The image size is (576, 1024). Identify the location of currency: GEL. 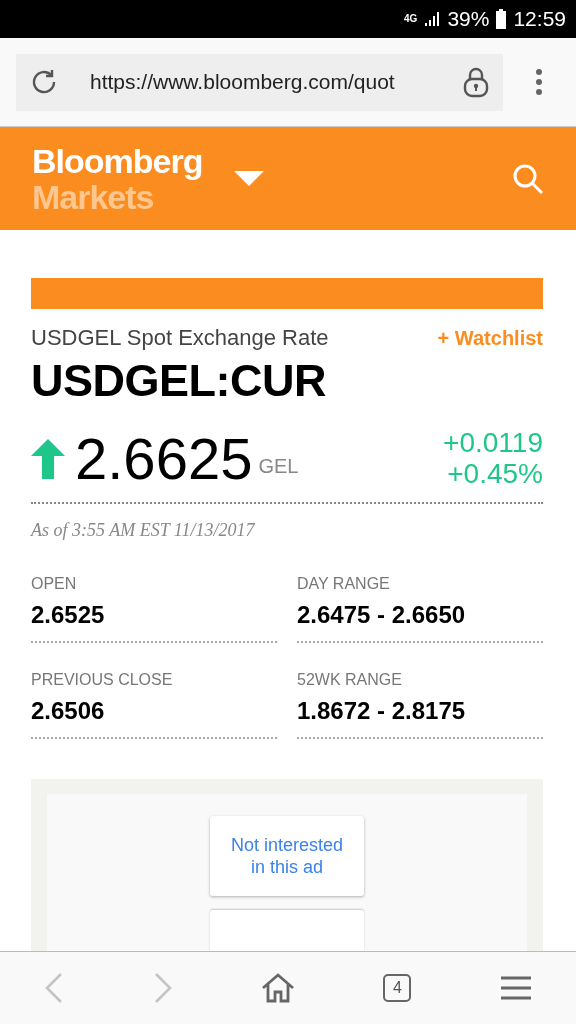
(278, 466).